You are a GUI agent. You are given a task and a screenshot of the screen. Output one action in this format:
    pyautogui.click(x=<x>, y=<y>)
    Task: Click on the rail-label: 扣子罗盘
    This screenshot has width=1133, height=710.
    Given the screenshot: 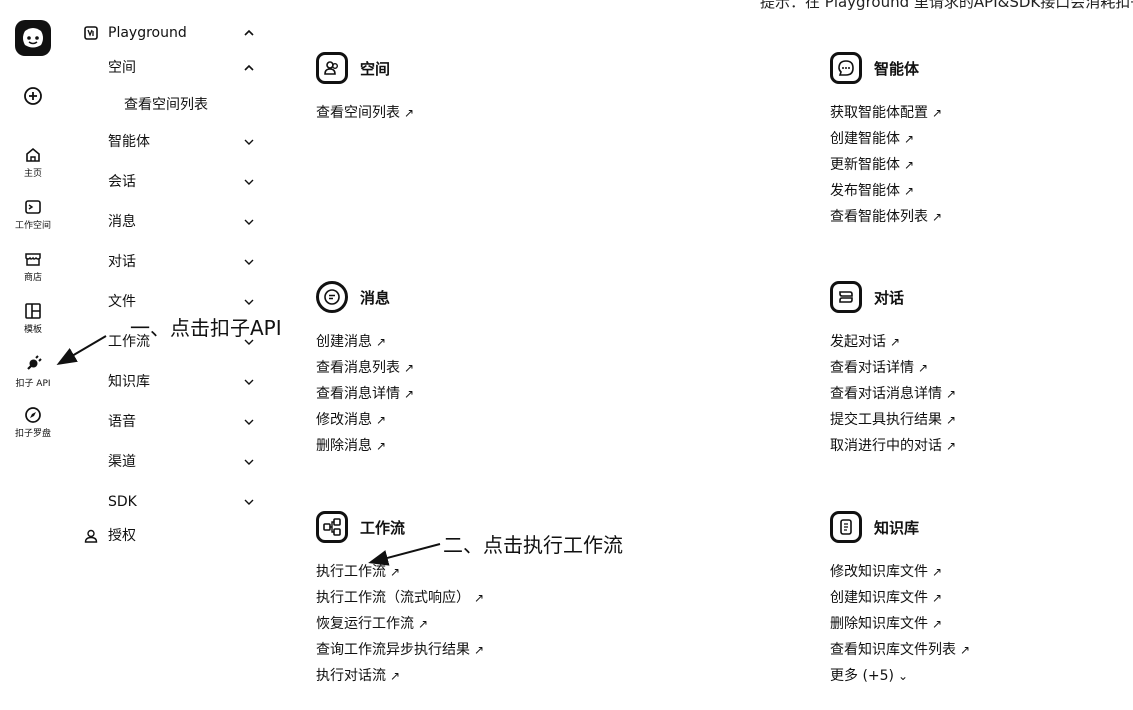 What is the action you would take?
    pyautogui.click(x=32, y=434)
    